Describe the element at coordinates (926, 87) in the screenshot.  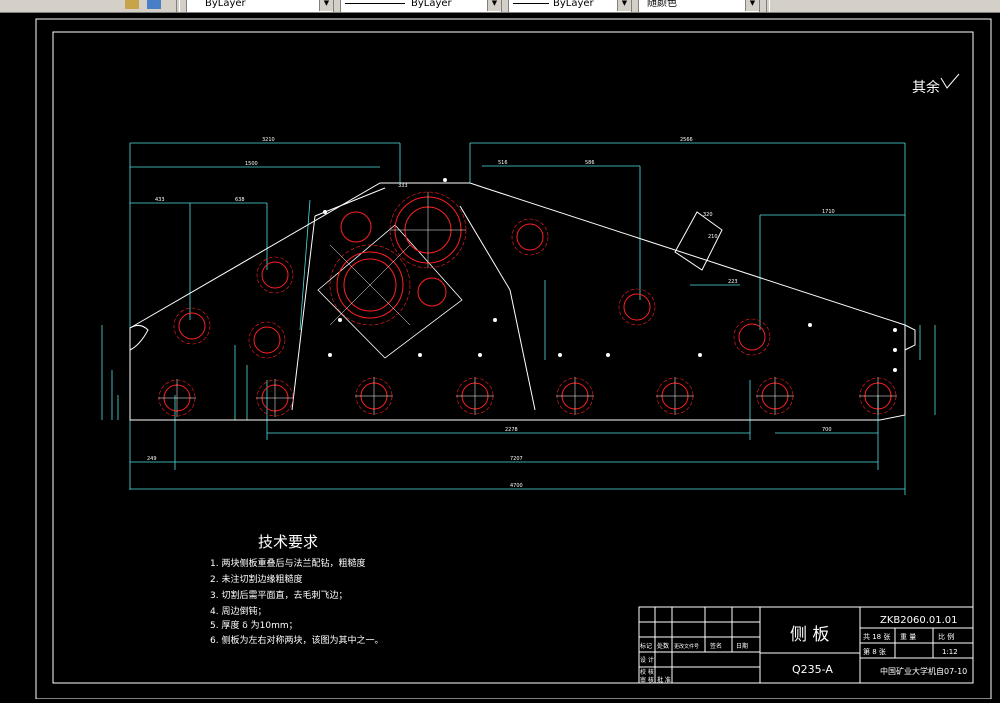
I see `surface-note: 其余` at that location.